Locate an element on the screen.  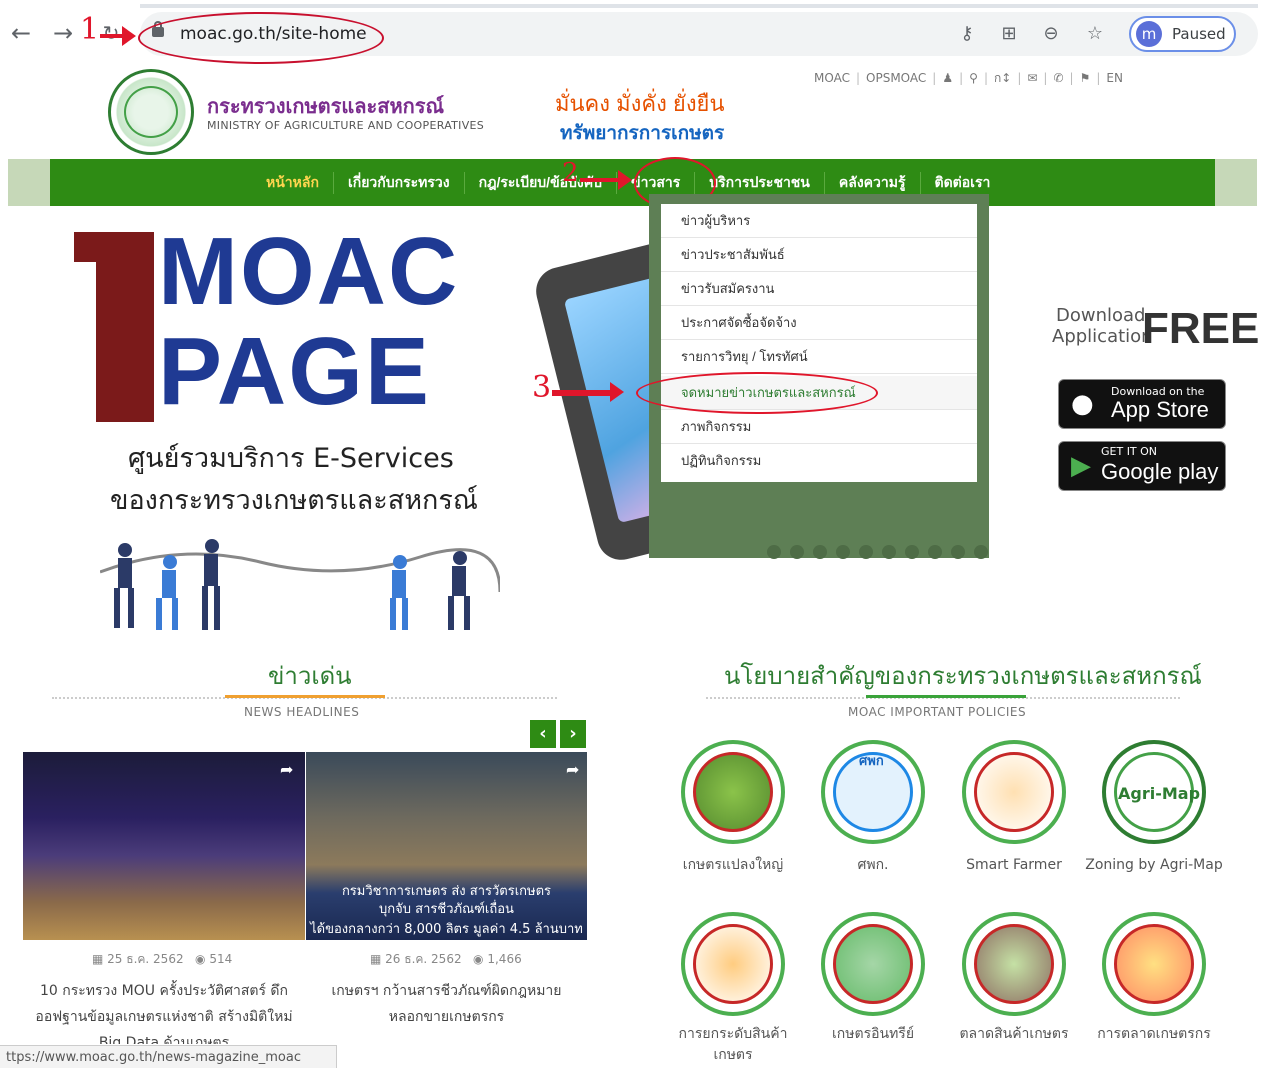
step-marker-2: 2 is located at coordinates (570, 173).